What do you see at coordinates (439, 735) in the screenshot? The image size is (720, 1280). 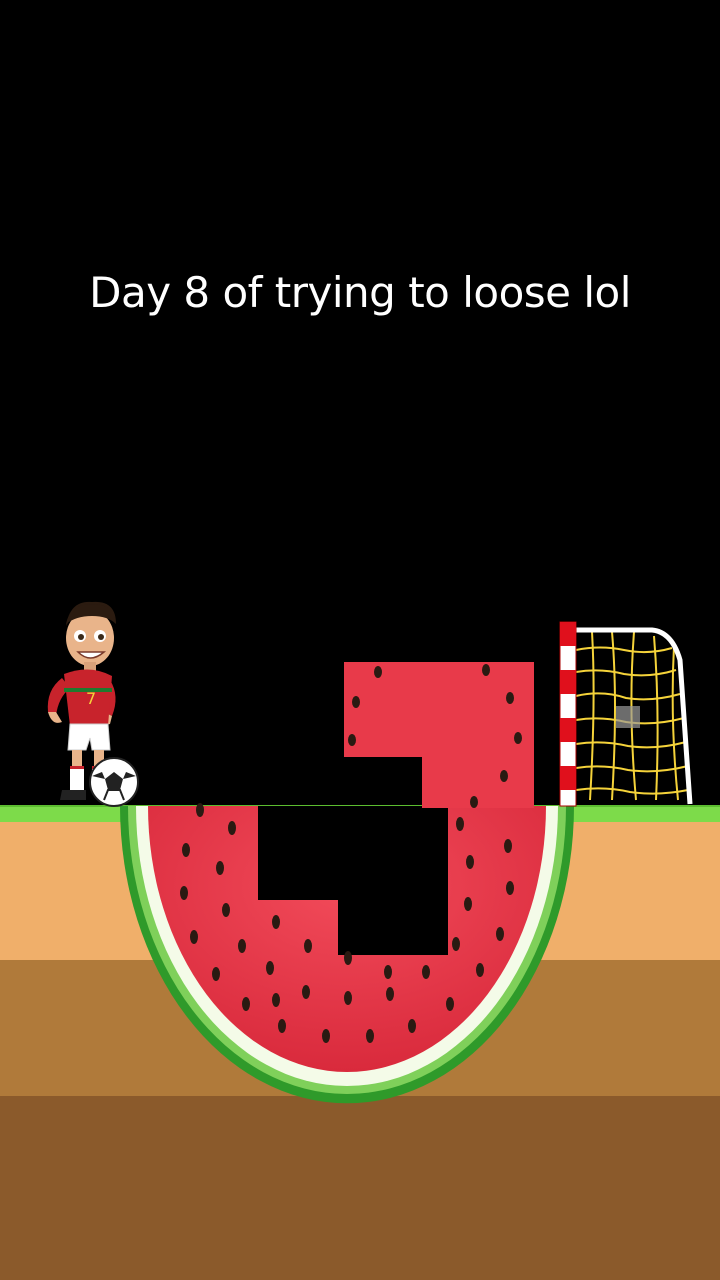 I see `watermelon-block` at bounding box center [439, 735].